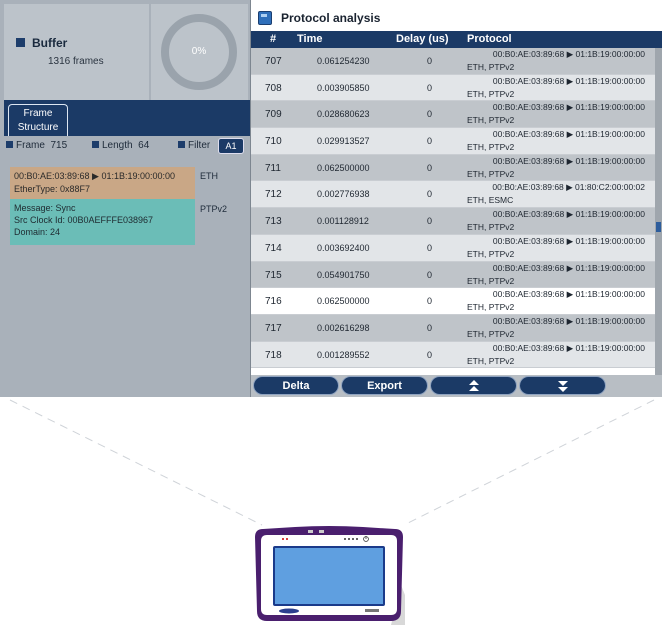  What do you see at coordinates (384, 385) in the screenshot?
I see `export-button: Export` at bounding box center [384, 385].